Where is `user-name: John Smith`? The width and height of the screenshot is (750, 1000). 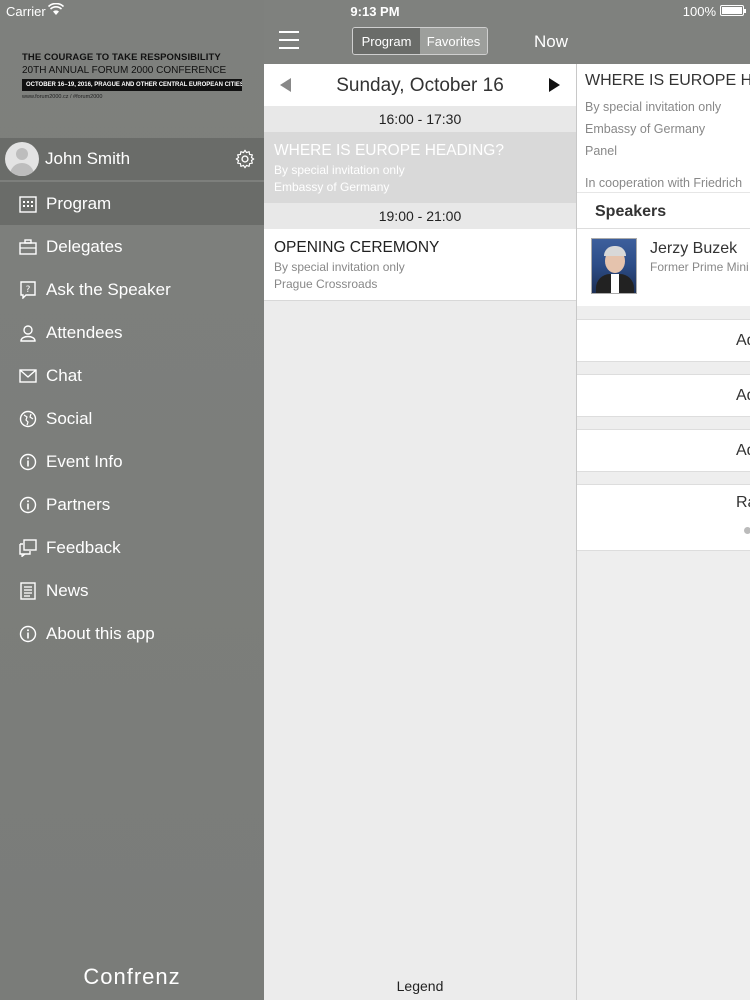
user-name: John Smith is located at coordinates (88, 158).